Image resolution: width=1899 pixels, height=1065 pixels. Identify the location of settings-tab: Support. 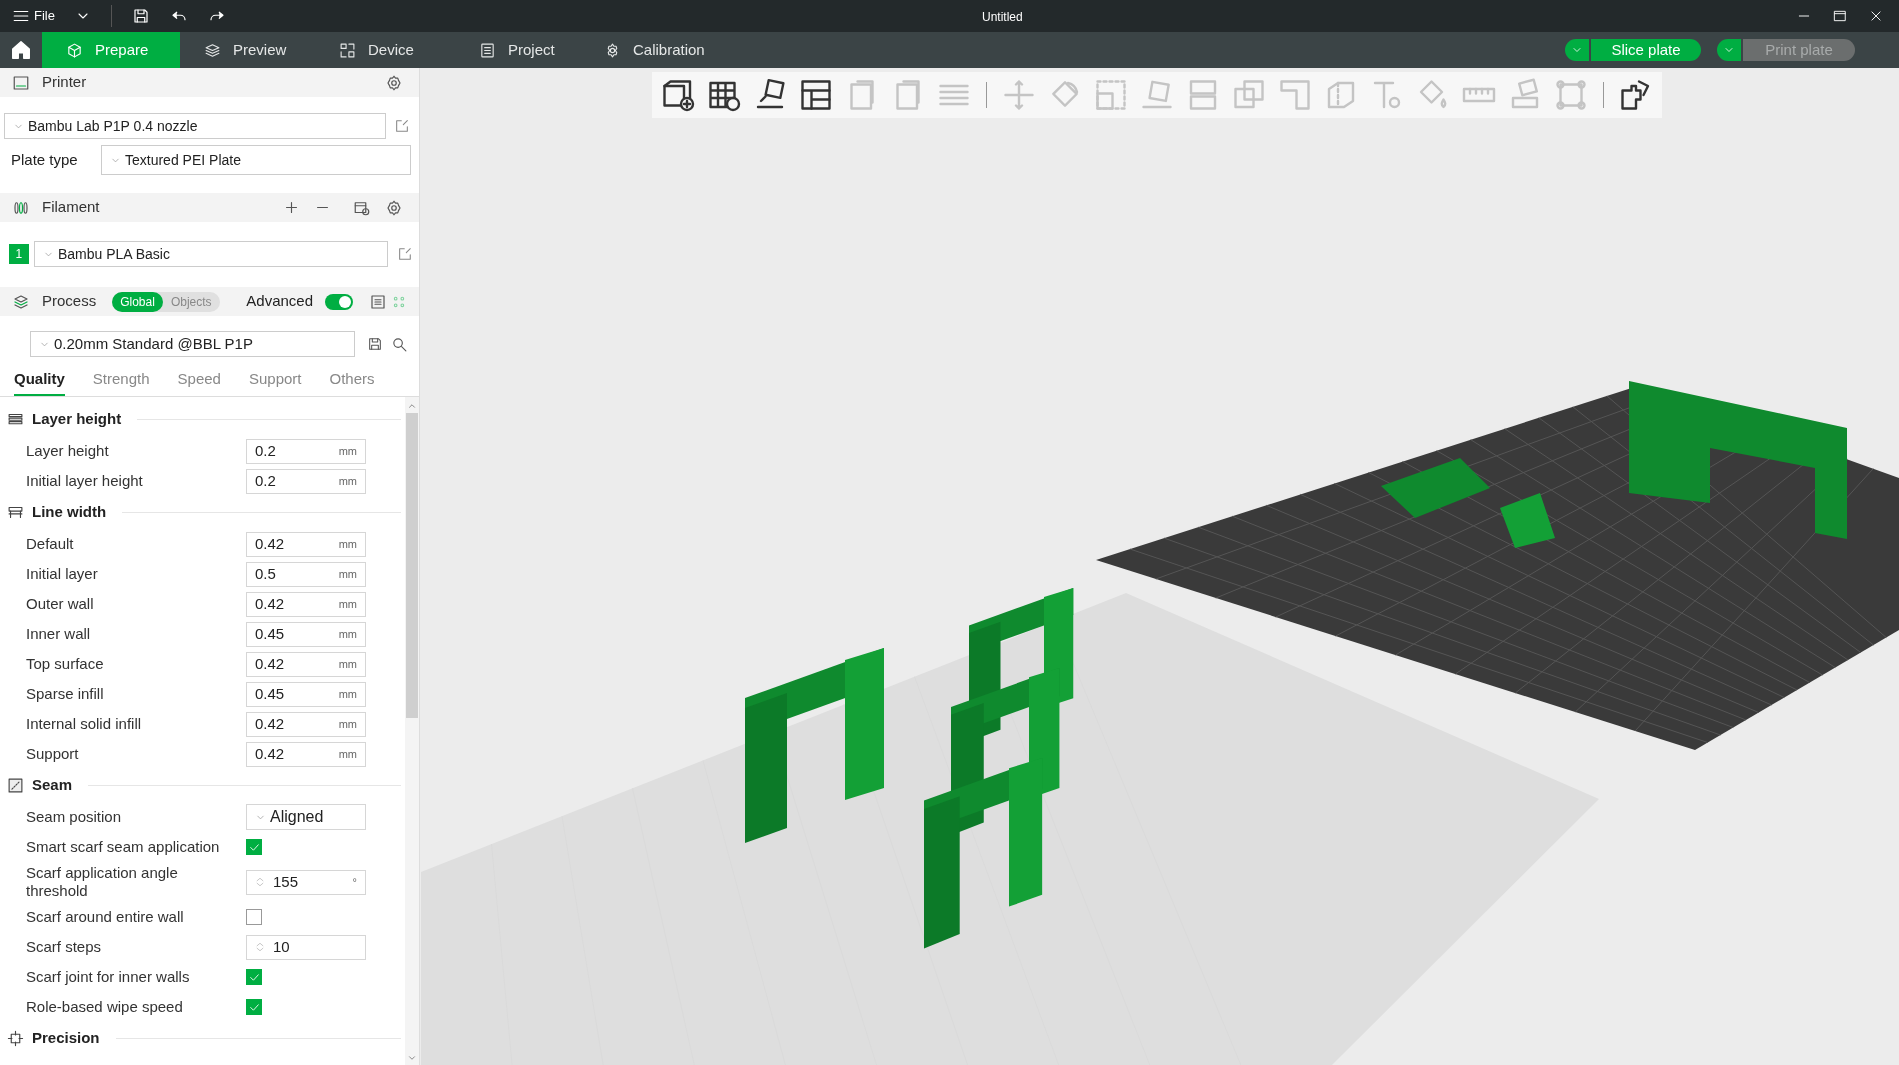
(275, 381).